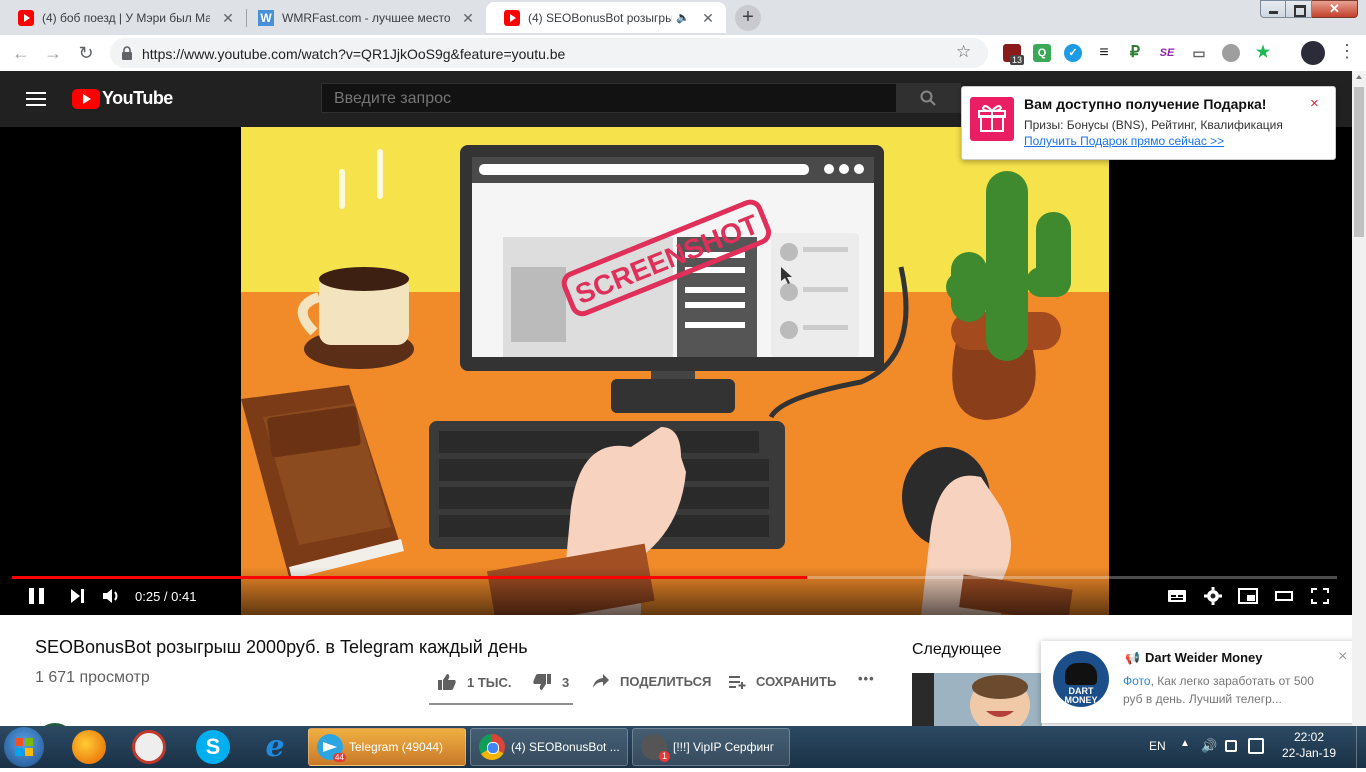  Describe the element at coordinates (724, 747) in the screenshot. I see `taskbar-vipip-label: [!!!] VipIP Серфинг` at that location.